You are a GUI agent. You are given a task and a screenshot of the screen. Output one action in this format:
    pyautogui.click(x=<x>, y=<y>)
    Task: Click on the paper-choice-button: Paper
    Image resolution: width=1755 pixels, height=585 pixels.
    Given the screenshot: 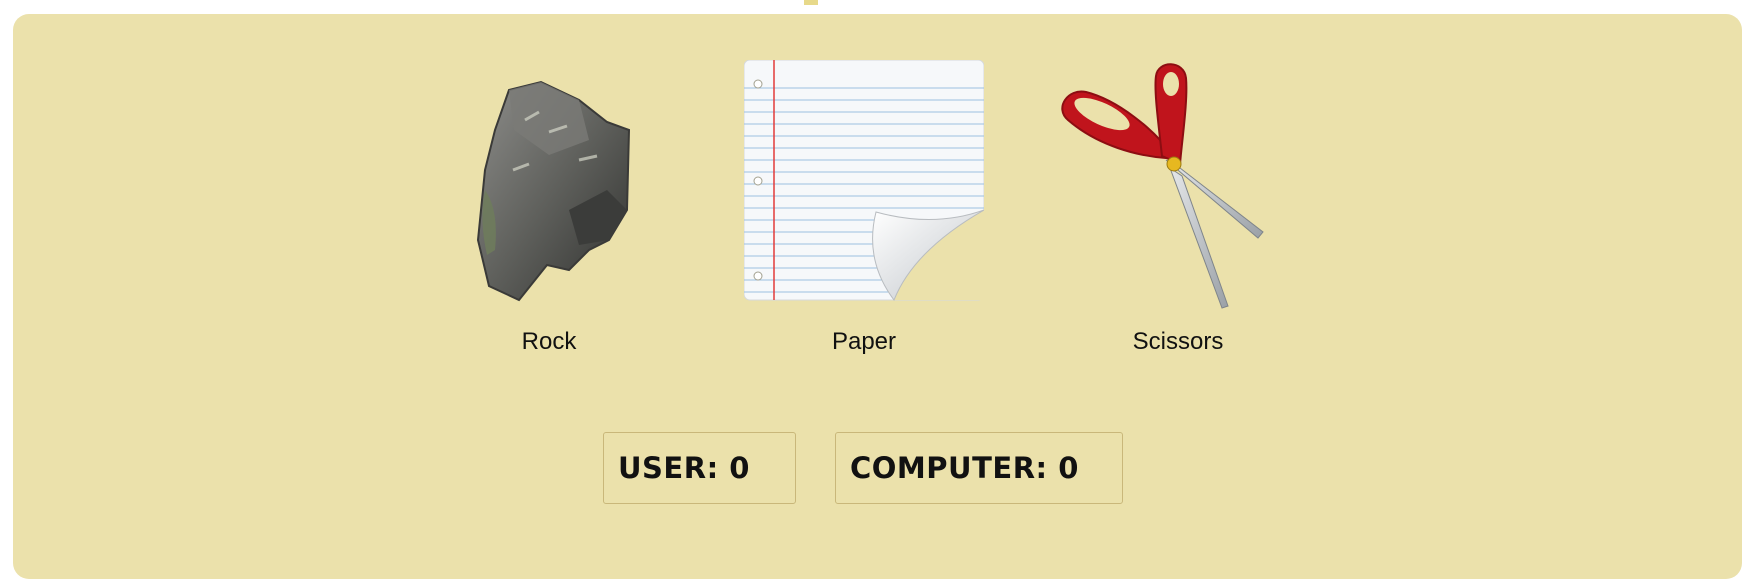 What is the action you would take?
    pyautogui.click(x=864, y=210)
    